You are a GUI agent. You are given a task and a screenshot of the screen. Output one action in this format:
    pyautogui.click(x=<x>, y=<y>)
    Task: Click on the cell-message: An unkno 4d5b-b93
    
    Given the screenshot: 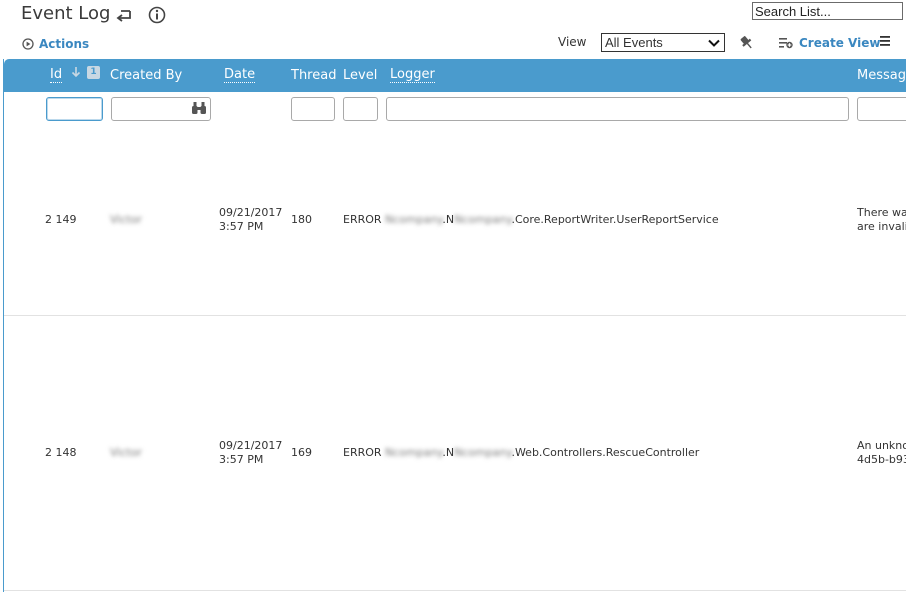 What is the action you would take?
    pyautogui.click(x=881, y=454)
    